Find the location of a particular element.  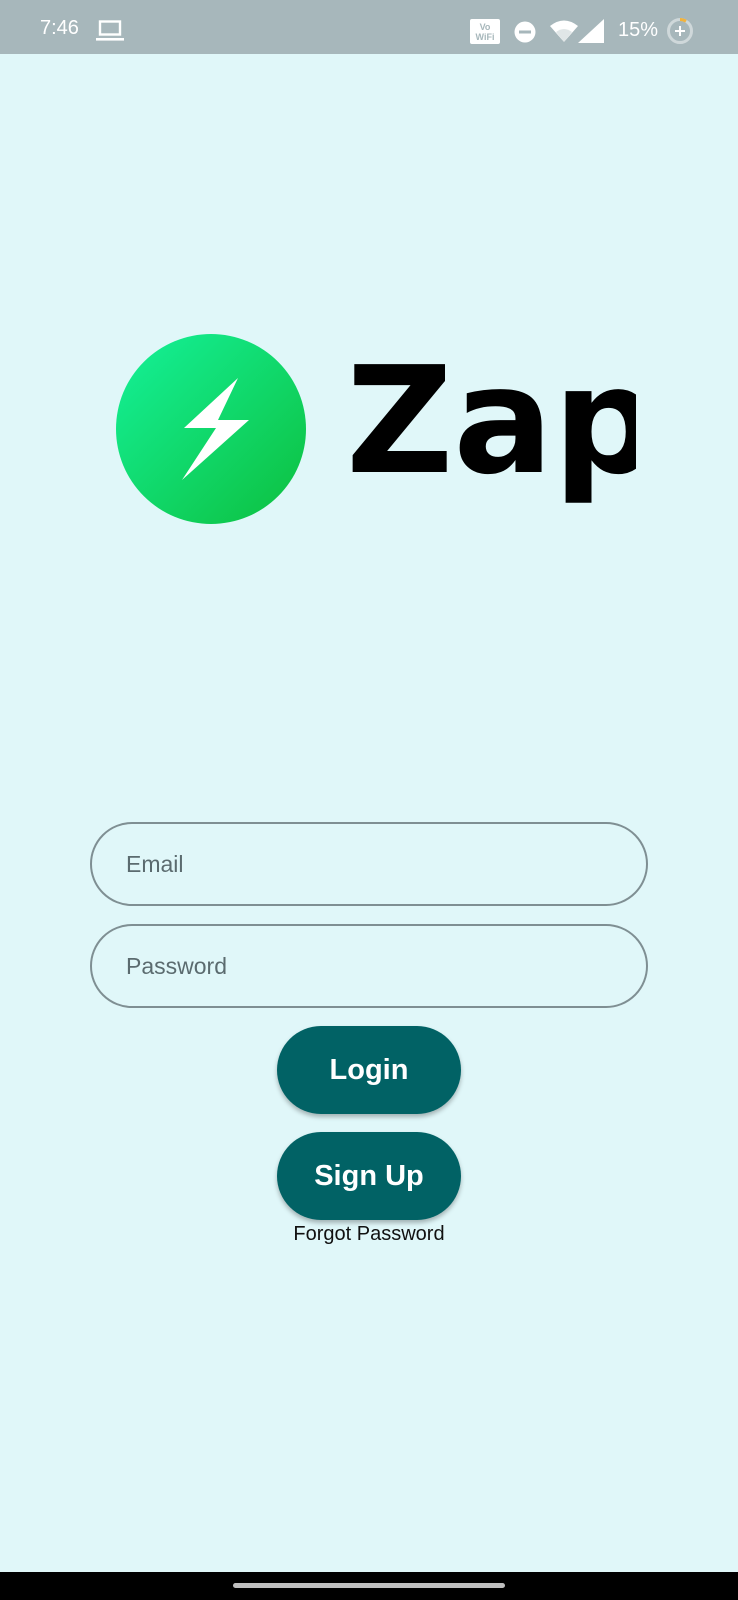

sign-up-button: Sign Up is located at coordinates (369, 1176).